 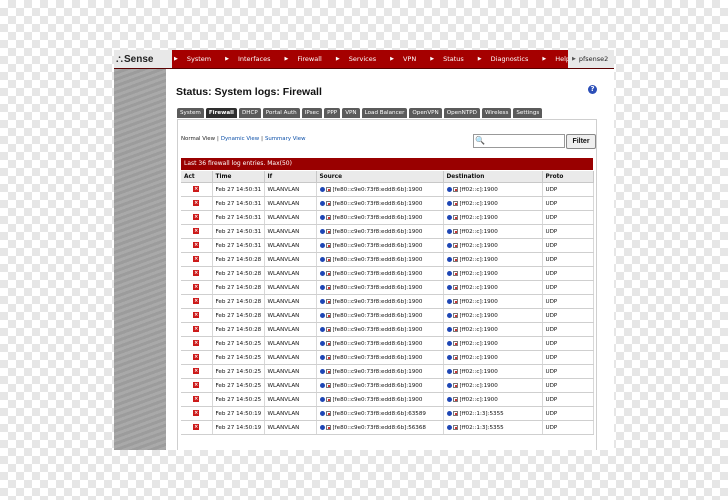 What do you see at coordinates (285, 139) in the screenshot?
I see `summary-view-link: Summary View` at bounding box center [285, 139].